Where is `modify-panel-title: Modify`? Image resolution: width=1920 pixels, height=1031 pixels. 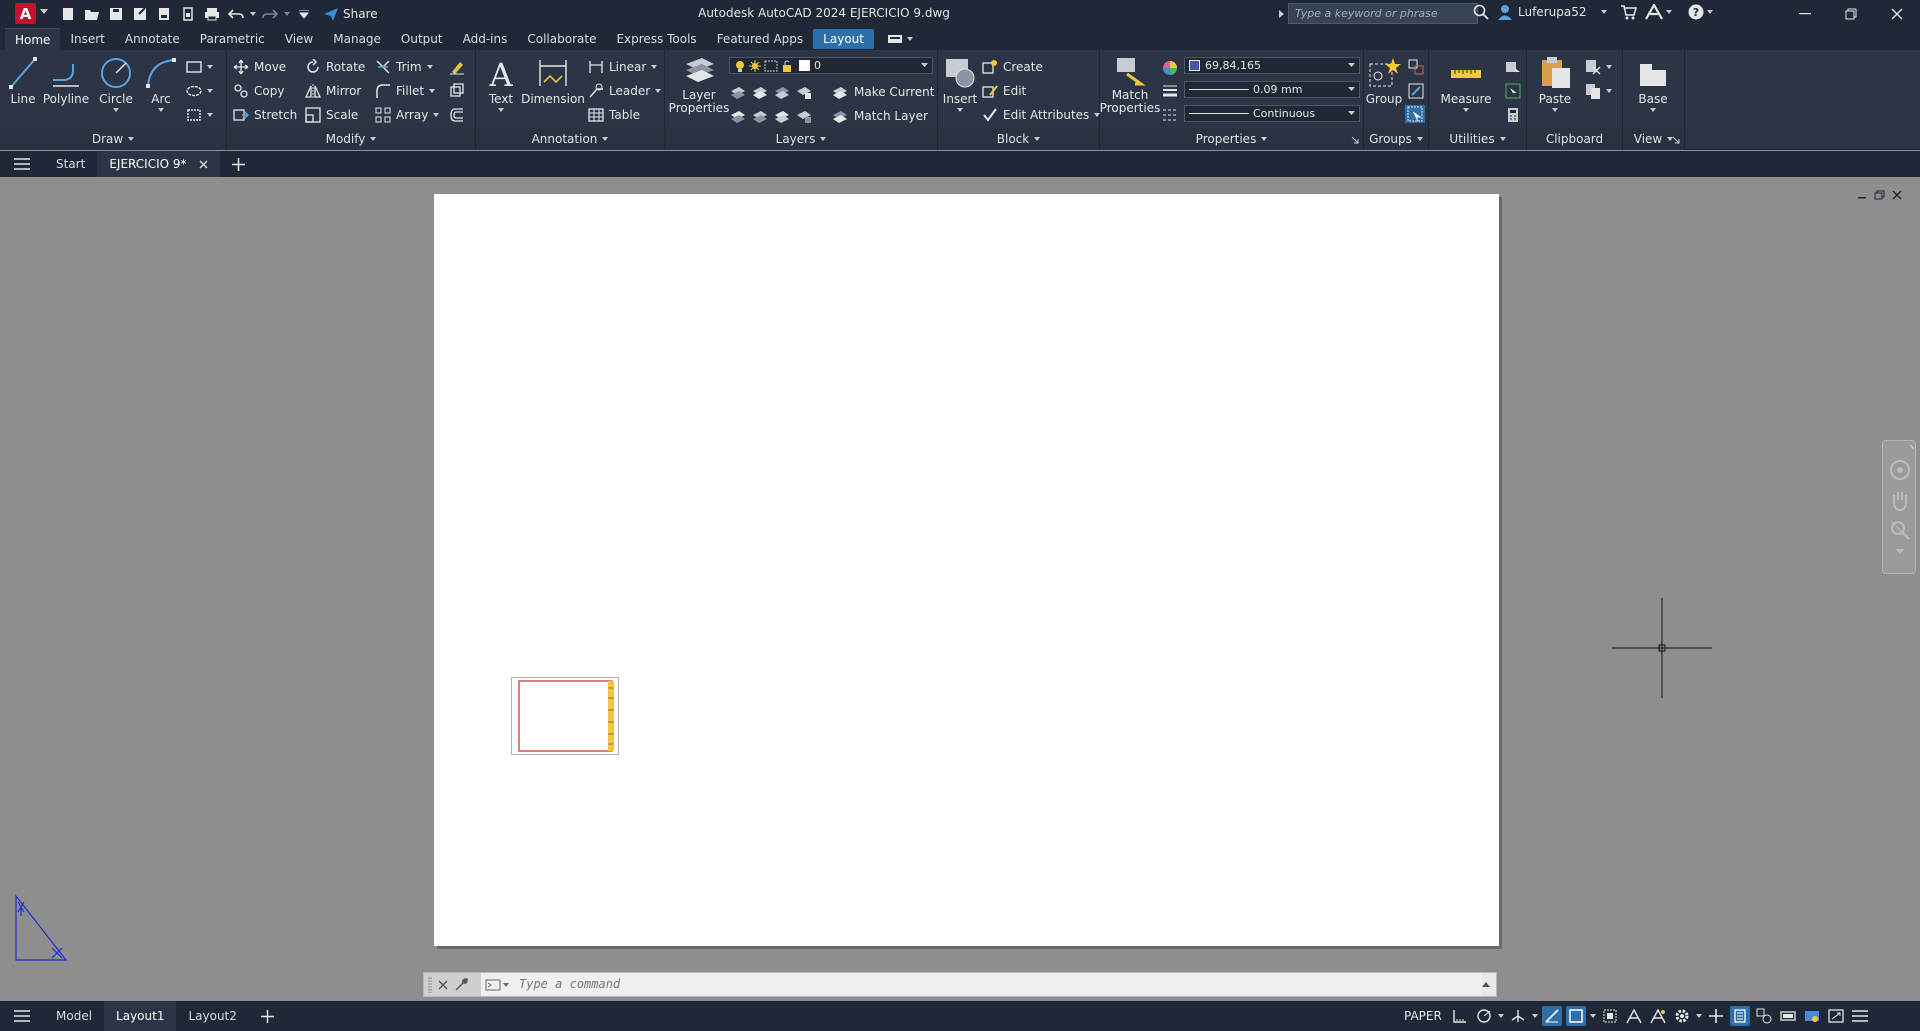 modify-panel-title: Modify is located at coordinates (351, 139).